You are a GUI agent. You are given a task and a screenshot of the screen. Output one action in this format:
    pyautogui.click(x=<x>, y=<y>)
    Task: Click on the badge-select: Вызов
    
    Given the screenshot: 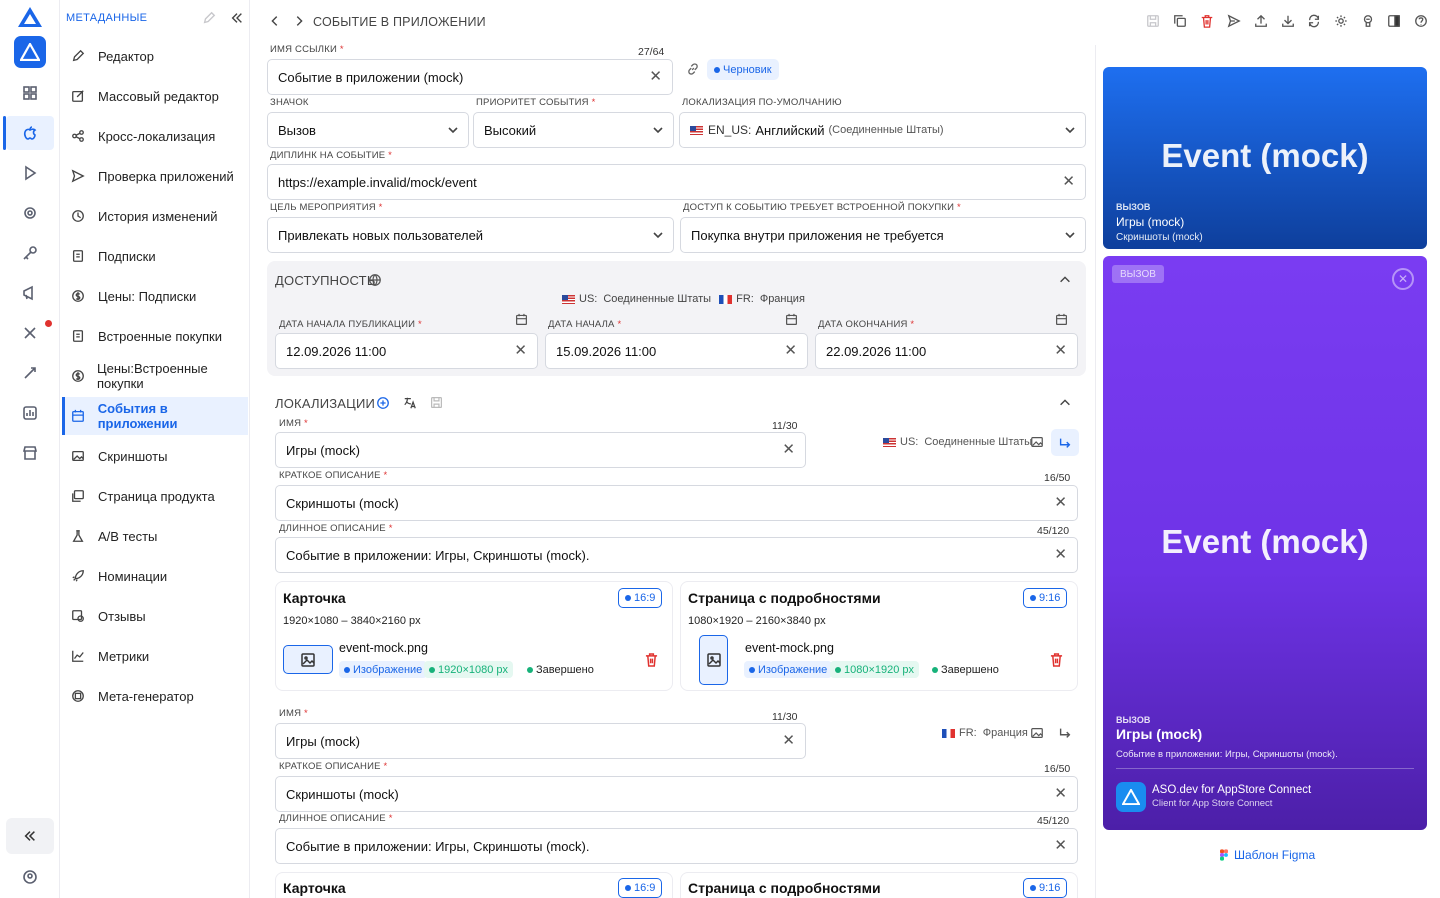 What is the action you would take?
    pyautogui.click(x=368, y=130)
    